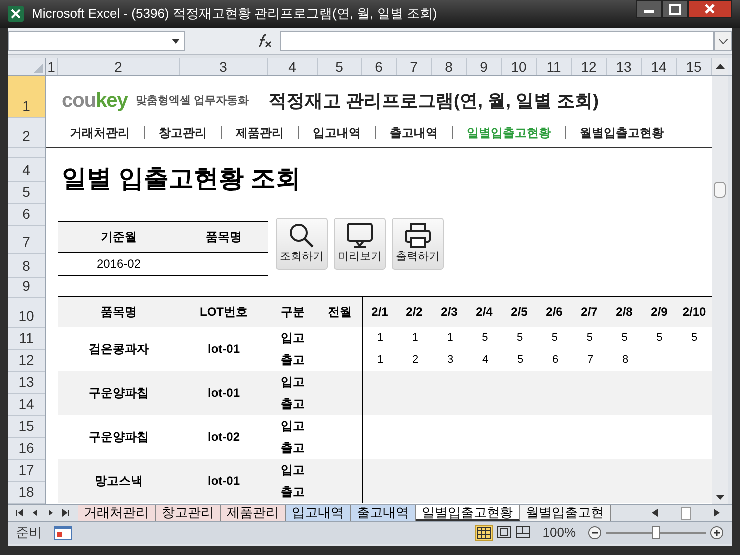 The height and width of the screenshot is (555, 740). Describe the element at coordinates (720, 290) in the screenshot. I see `vertical-scrollbar` at that location.